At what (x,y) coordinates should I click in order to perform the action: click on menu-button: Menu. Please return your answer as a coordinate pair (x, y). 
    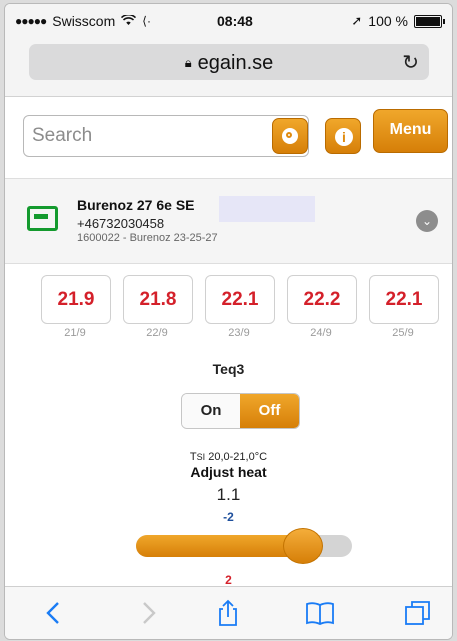
    Looking at the image, I should click on (410, 131).